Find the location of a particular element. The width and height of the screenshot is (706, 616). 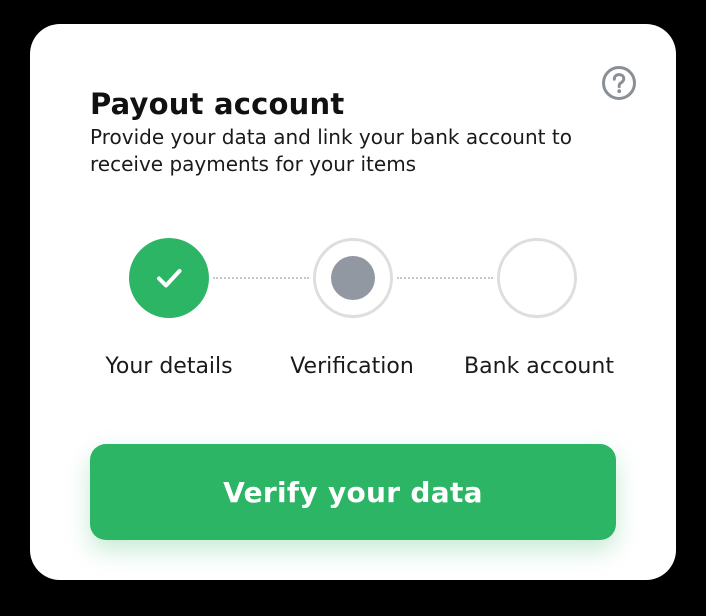

check-icon is located at coordinates (169, 278).